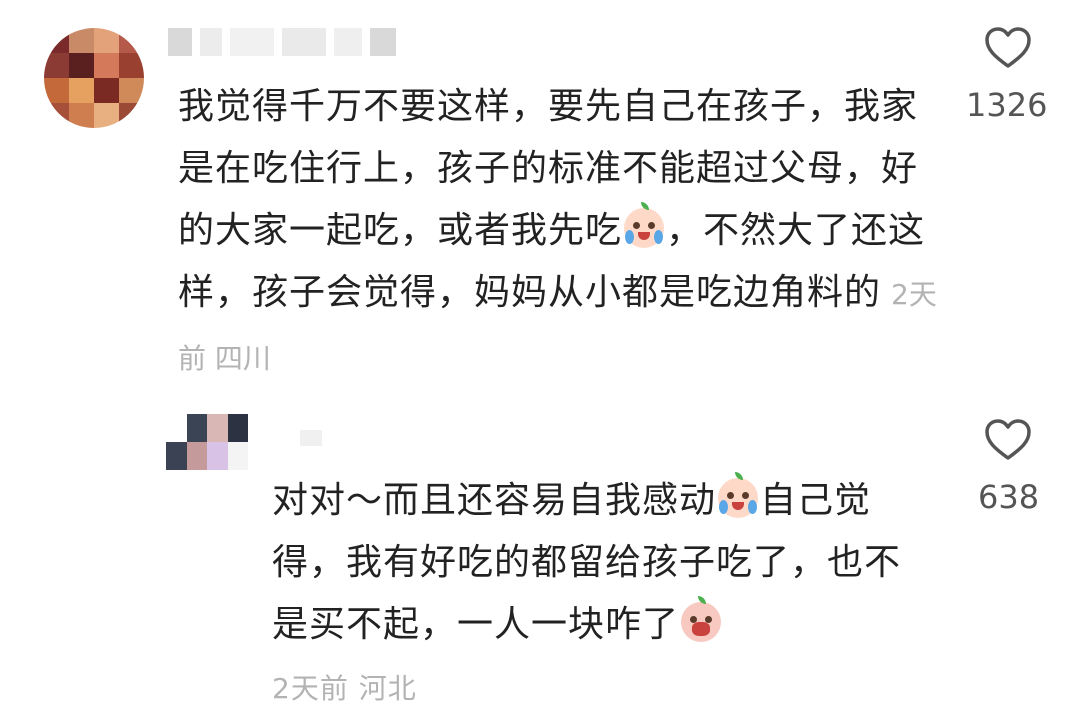  I want to click on reply-meta: 2天前 河北, so click(344, 688).